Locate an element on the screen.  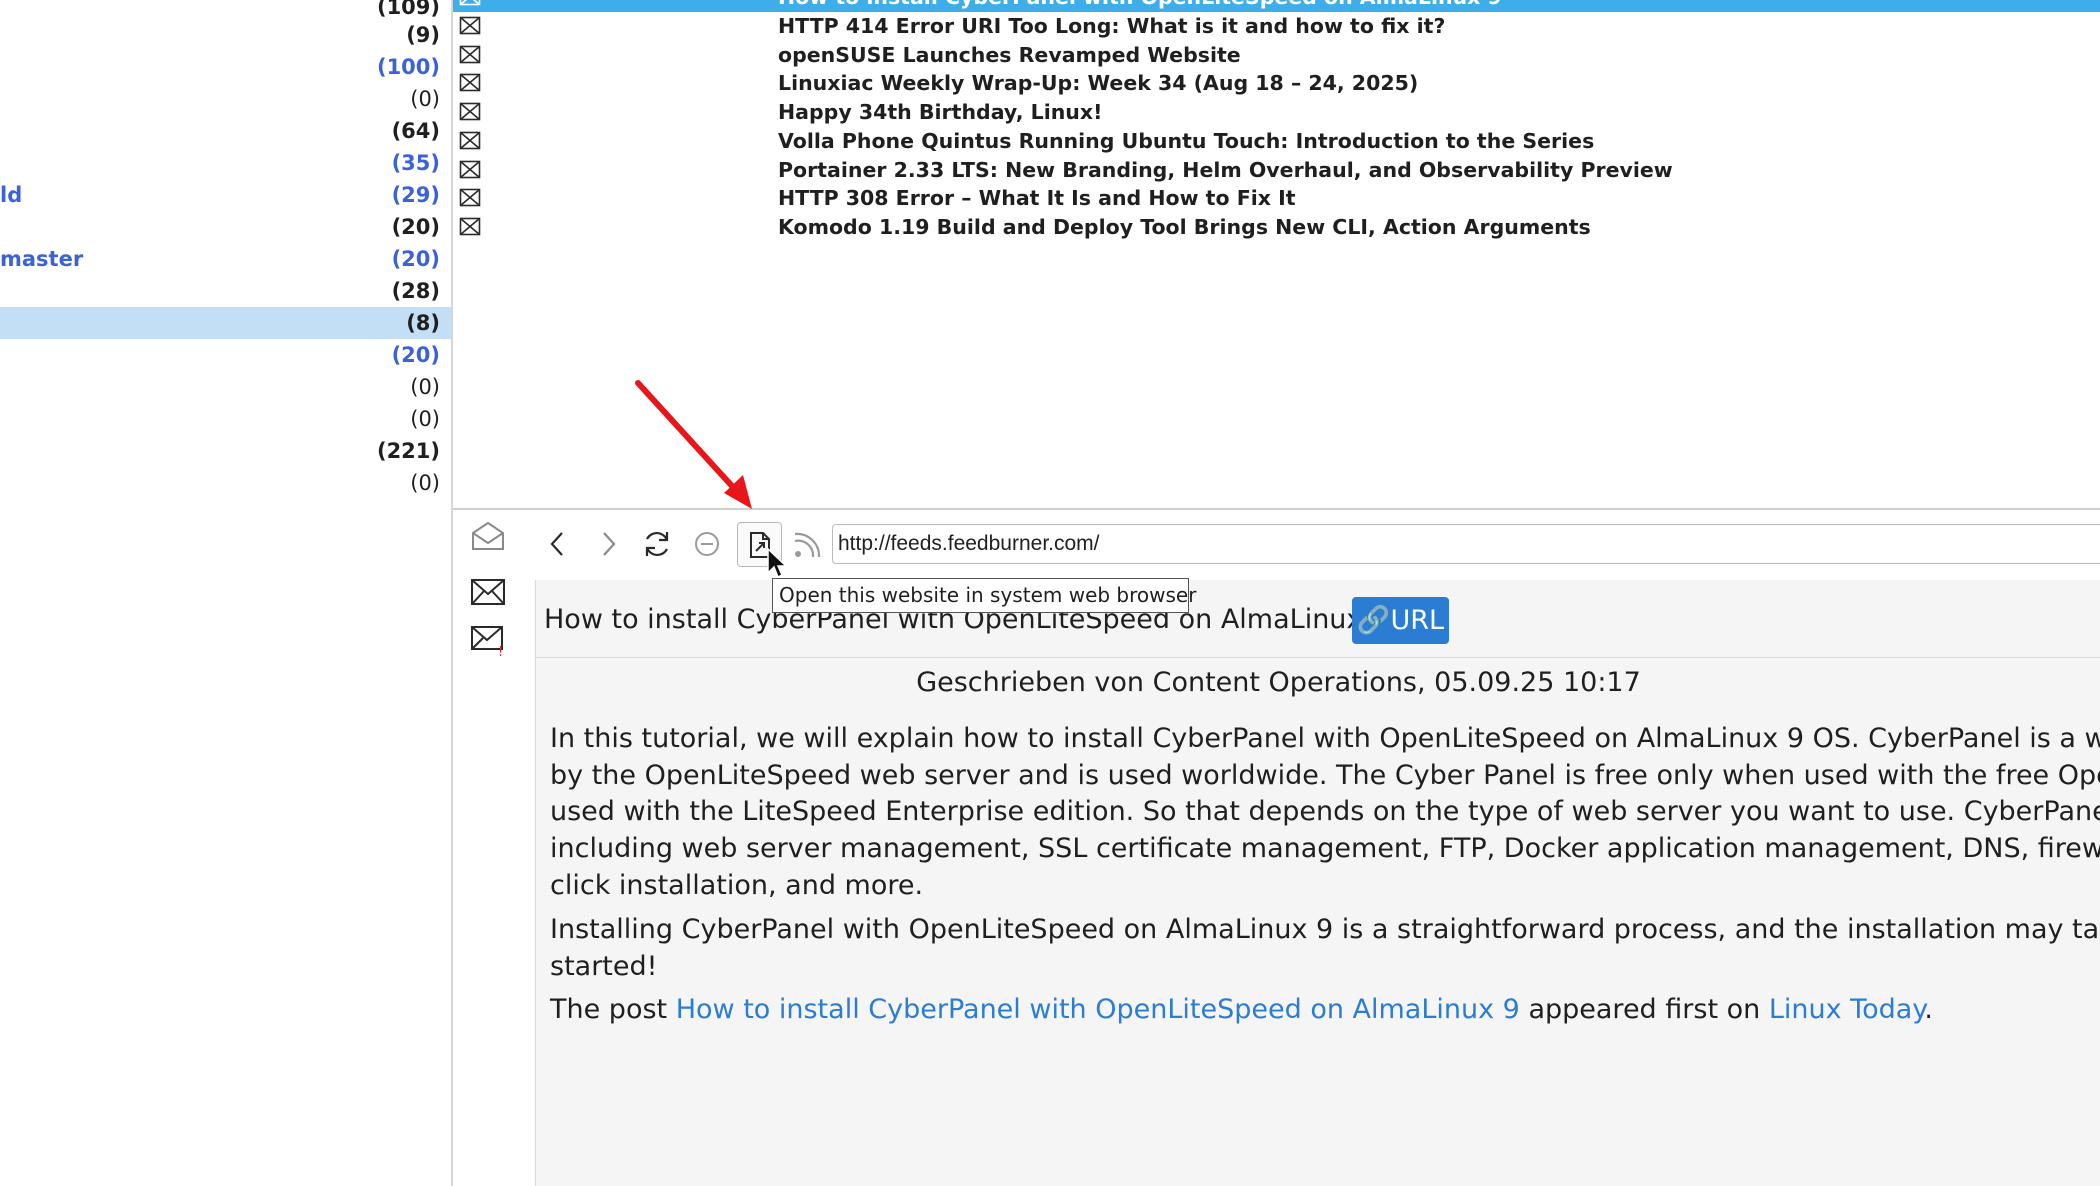
forward-icon is located at coordinates (608, 544).